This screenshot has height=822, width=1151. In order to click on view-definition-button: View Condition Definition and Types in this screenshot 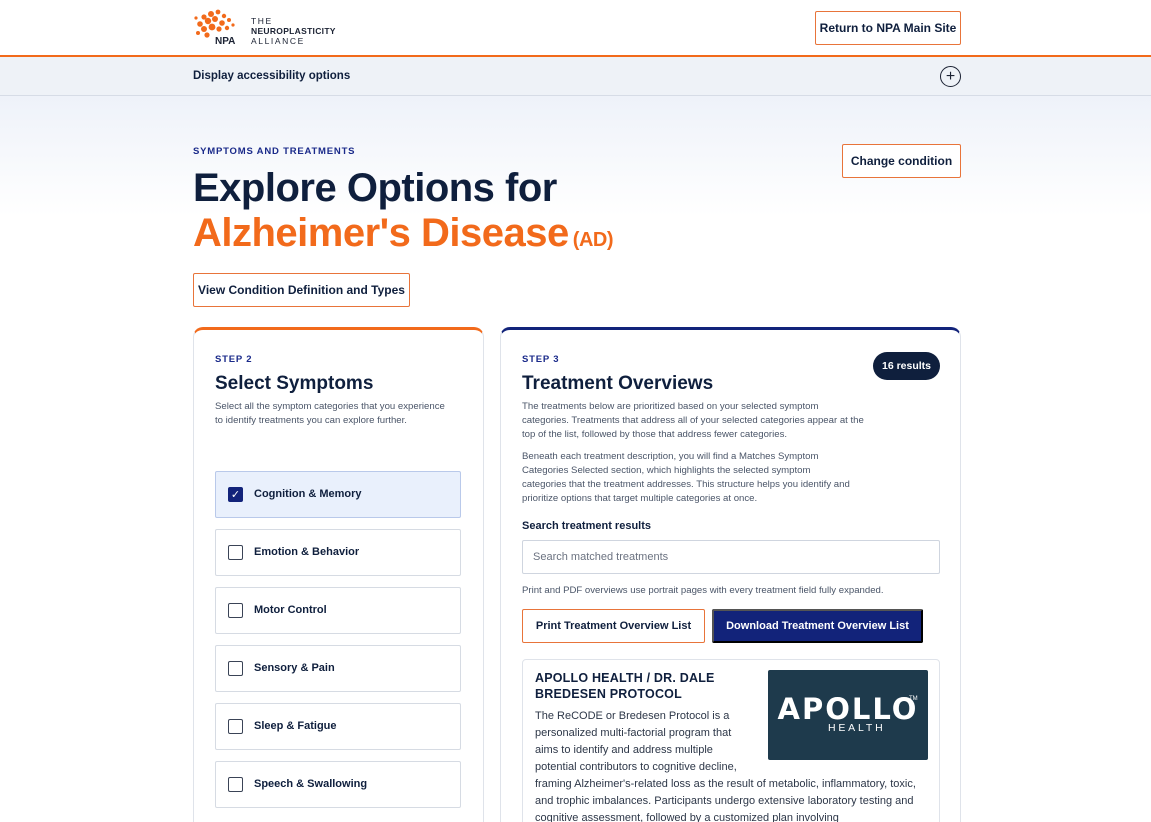, I will do `click(301, 290)`.